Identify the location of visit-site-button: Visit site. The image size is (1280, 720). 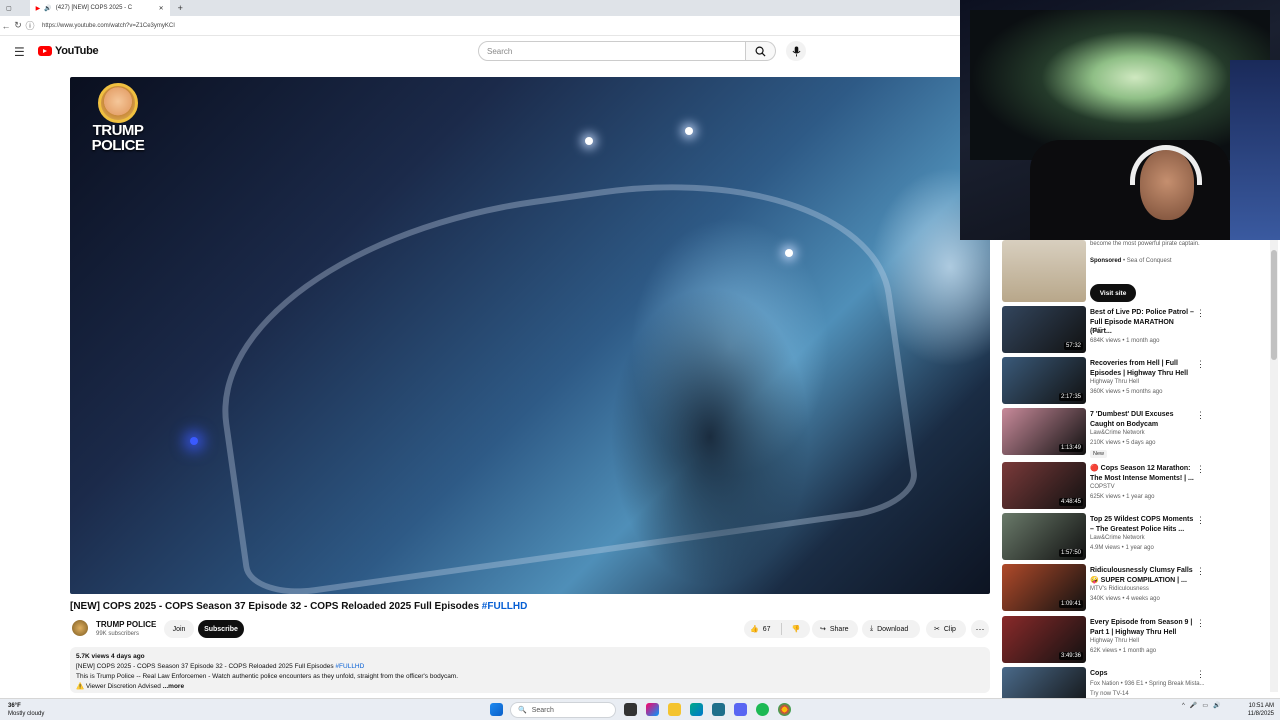
(1113, 293).